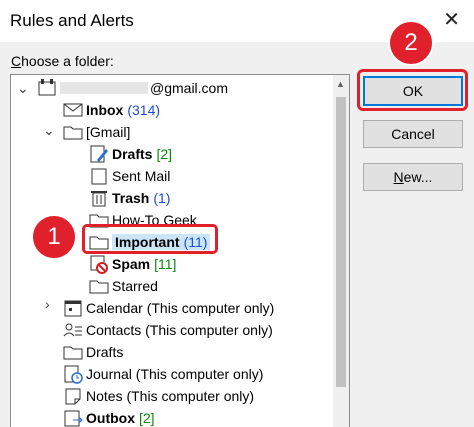 The image size is (474, 427). Describe the element at coordinates (73, 396) in the screenshot. I see `notes-icon` at that location.